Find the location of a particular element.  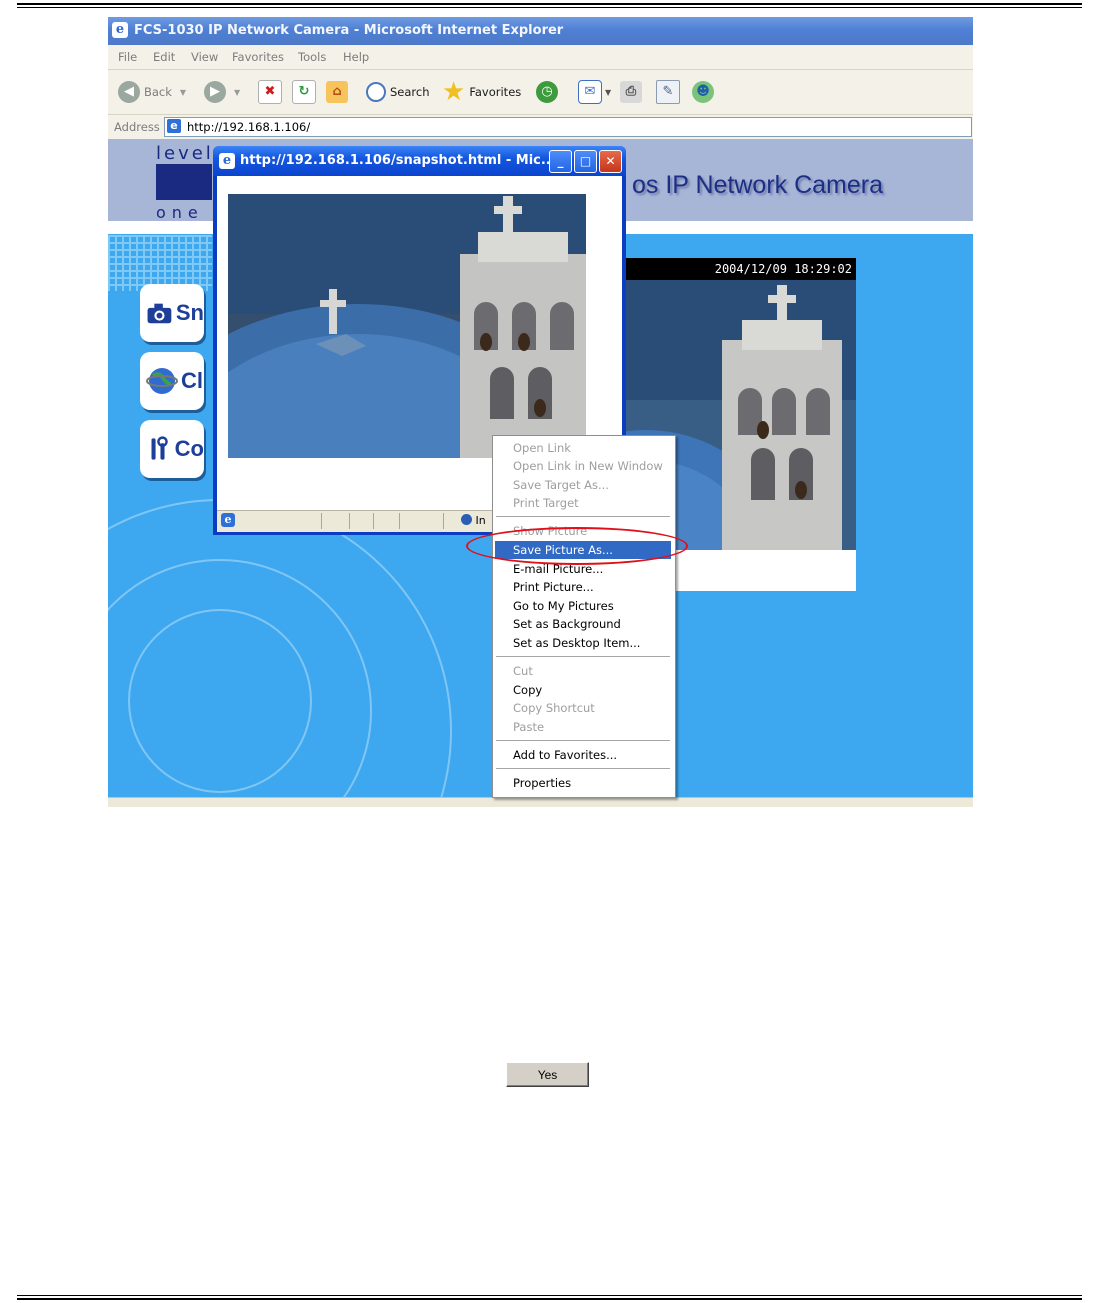

logo-text-bottom: one is located at coordinates (180, 212).